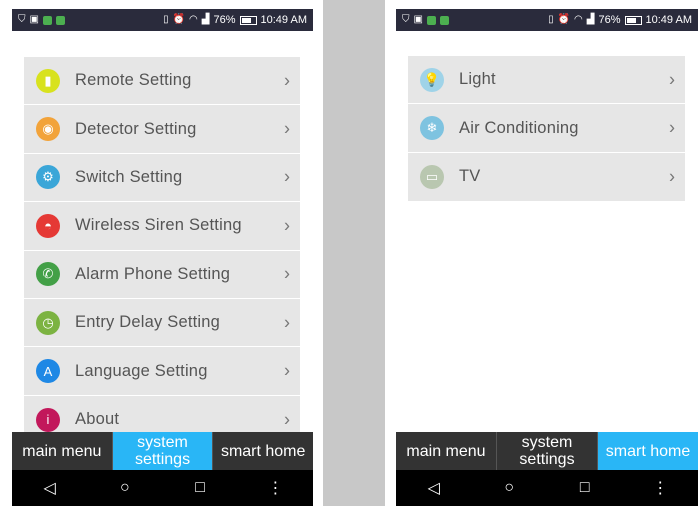 Image resolution: width=698 pixels, height=506 pixels. What do you see at coordinates (354, 253) in the screenshot?
I see `divider-gap` at bounding box center [354, 253].